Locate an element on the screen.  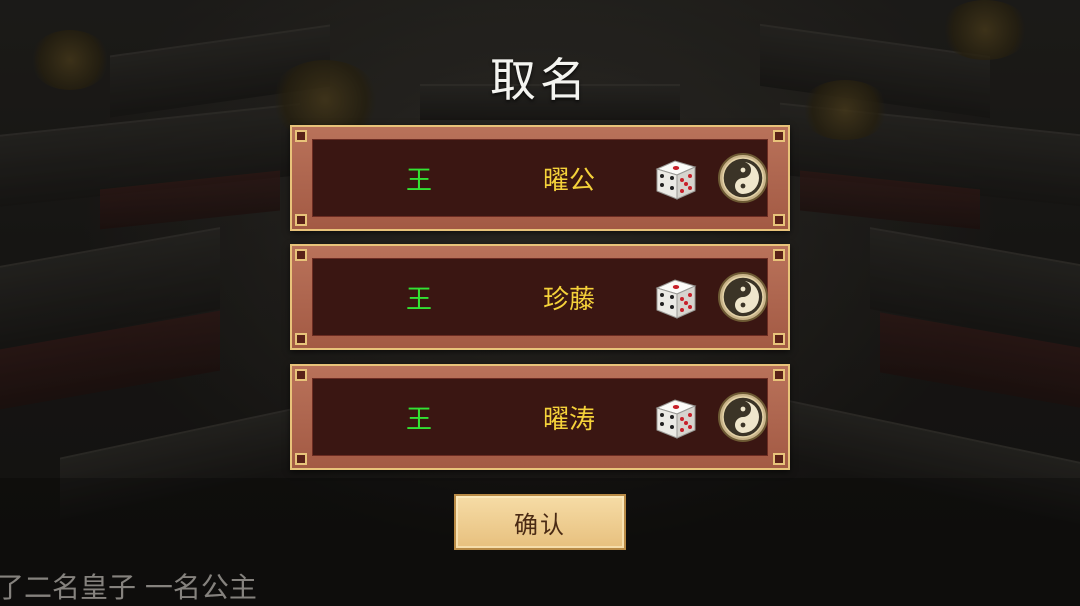
name-option-body: 王 曜公 is located at coordinates (540, 178).